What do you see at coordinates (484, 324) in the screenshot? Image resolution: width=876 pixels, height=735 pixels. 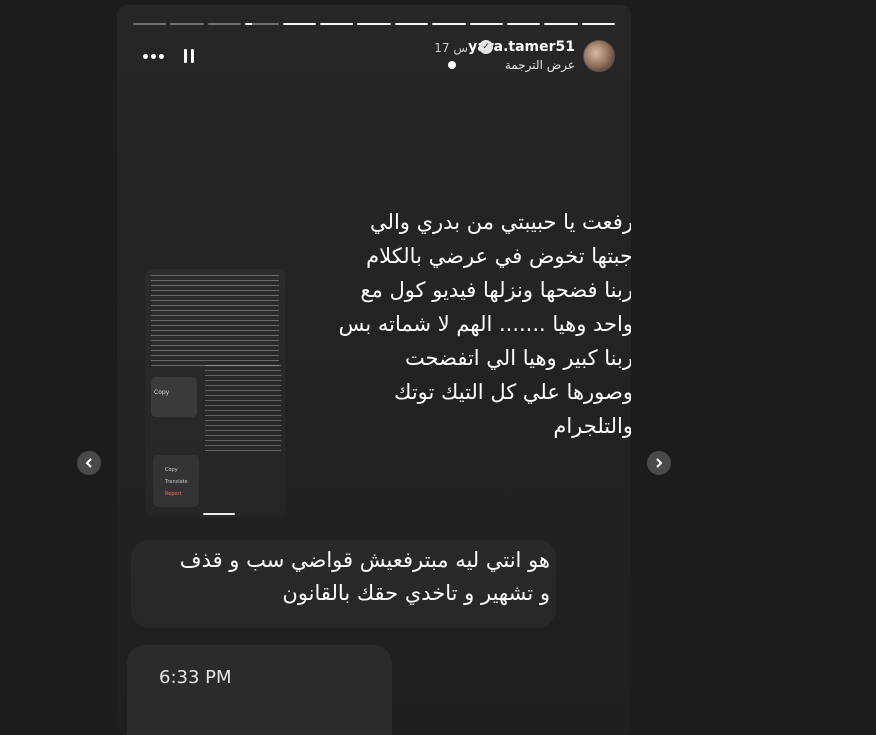 I see `caption-line: واحد وهيا ....... الهم لا شماته بس` at bounding box center [484, 324].